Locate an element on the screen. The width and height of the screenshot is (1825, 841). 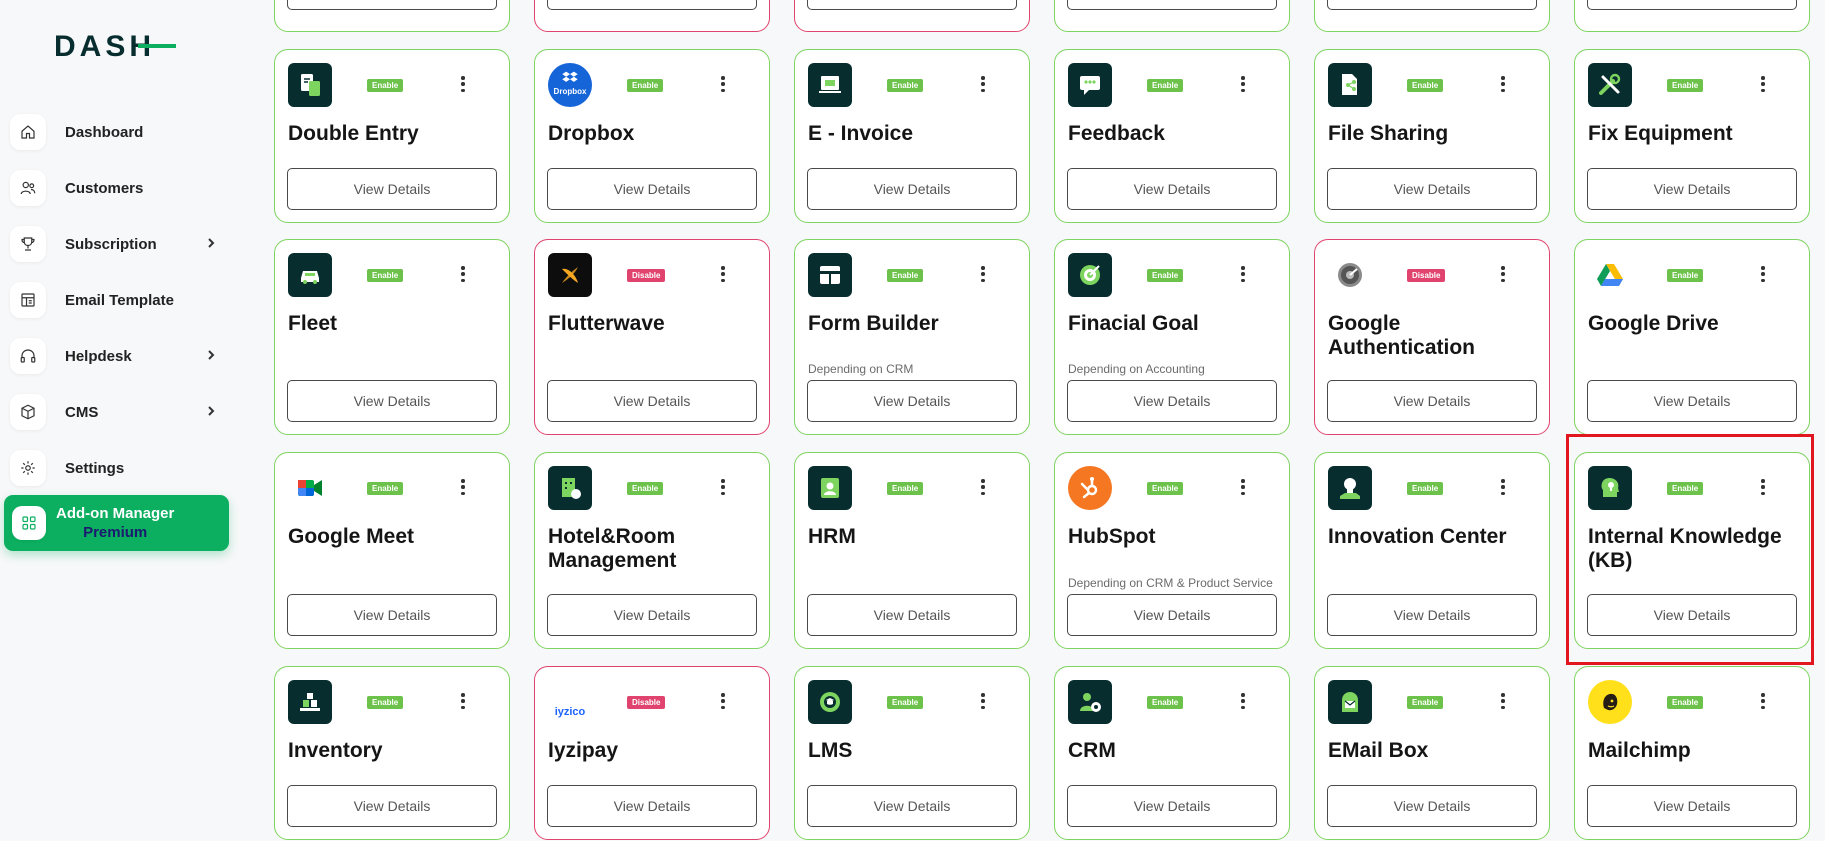
addon-title: Fleet is located at coordinates (313, 323).